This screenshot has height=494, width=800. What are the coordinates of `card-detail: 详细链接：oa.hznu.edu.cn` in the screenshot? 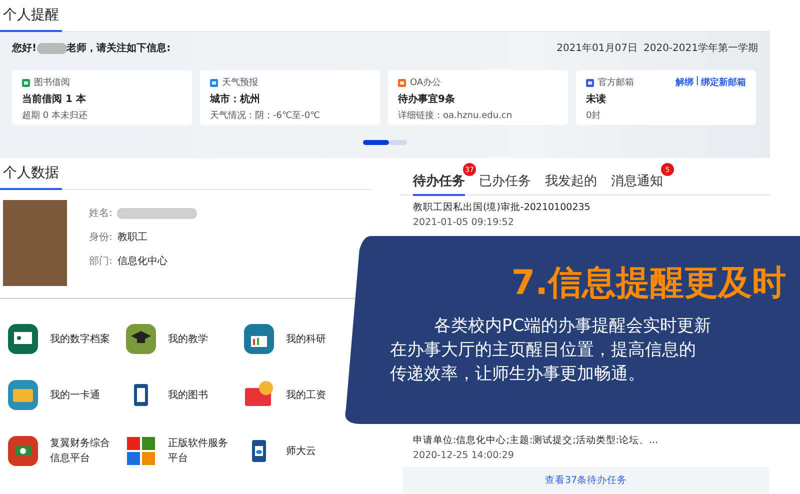 It's located at (456, 116).